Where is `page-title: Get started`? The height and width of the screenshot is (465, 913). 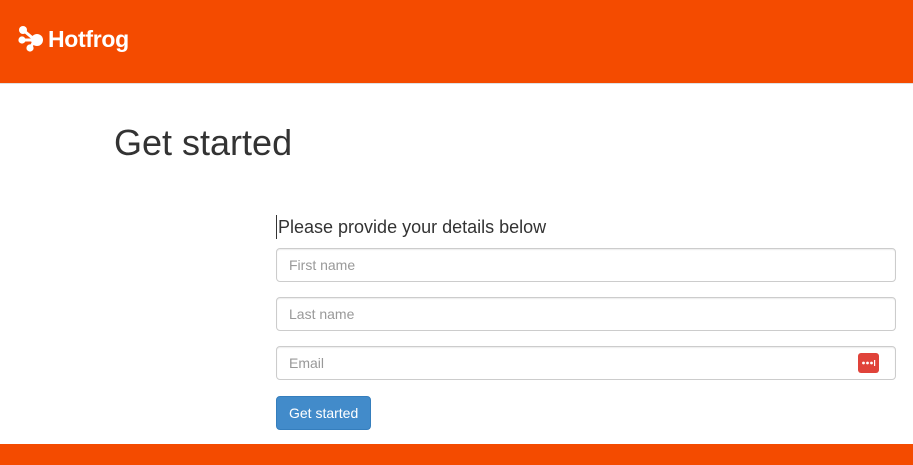 page-title: Get started is located at coordinates (203, 142).